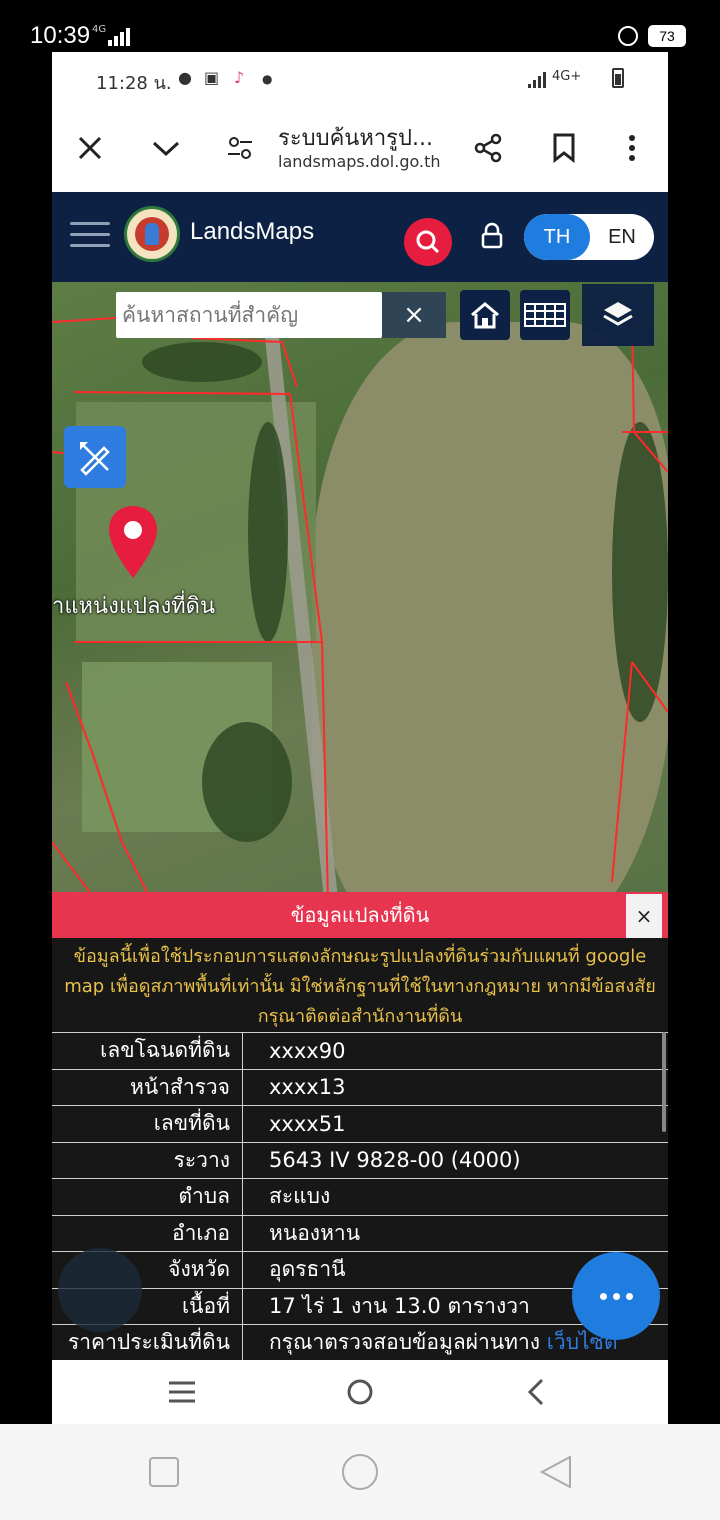  I want to click on table-row: เลขโฉนดที่ดิน xxxx90, so click(360, 1050).